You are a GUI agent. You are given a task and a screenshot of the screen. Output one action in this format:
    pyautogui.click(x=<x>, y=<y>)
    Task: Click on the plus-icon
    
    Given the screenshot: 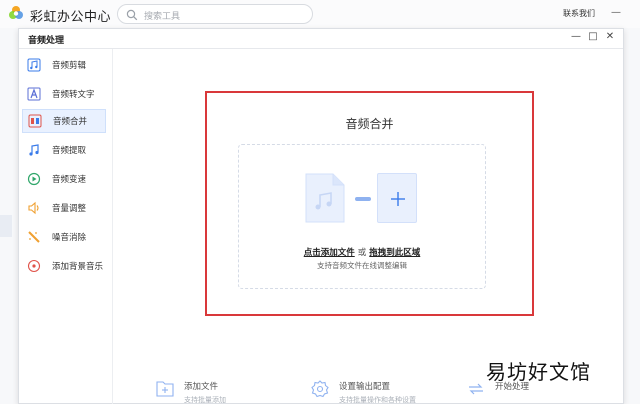 What is the action you would take?
    pyautogui.click(x=398, y=199)
    